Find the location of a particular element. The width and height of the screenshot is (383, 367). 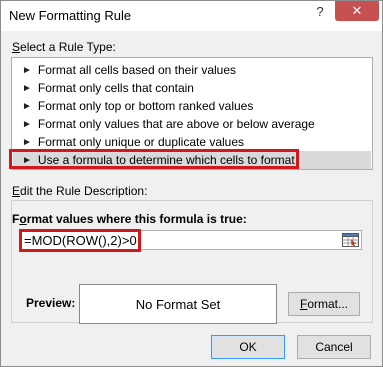

rule-type-item-label: Format only cells that contain is located at coordinates (115, 88).